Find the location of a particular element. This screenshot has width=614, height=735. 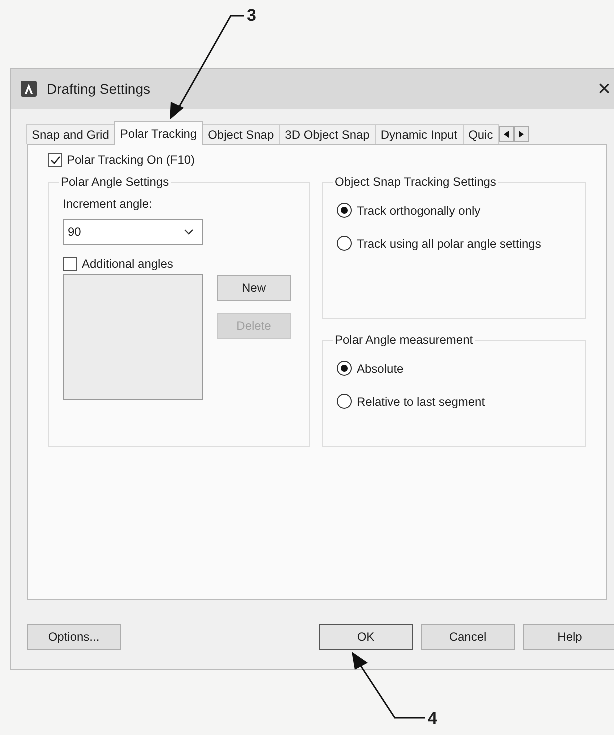

dialog-button: OK is located at coordinates (366, 637).